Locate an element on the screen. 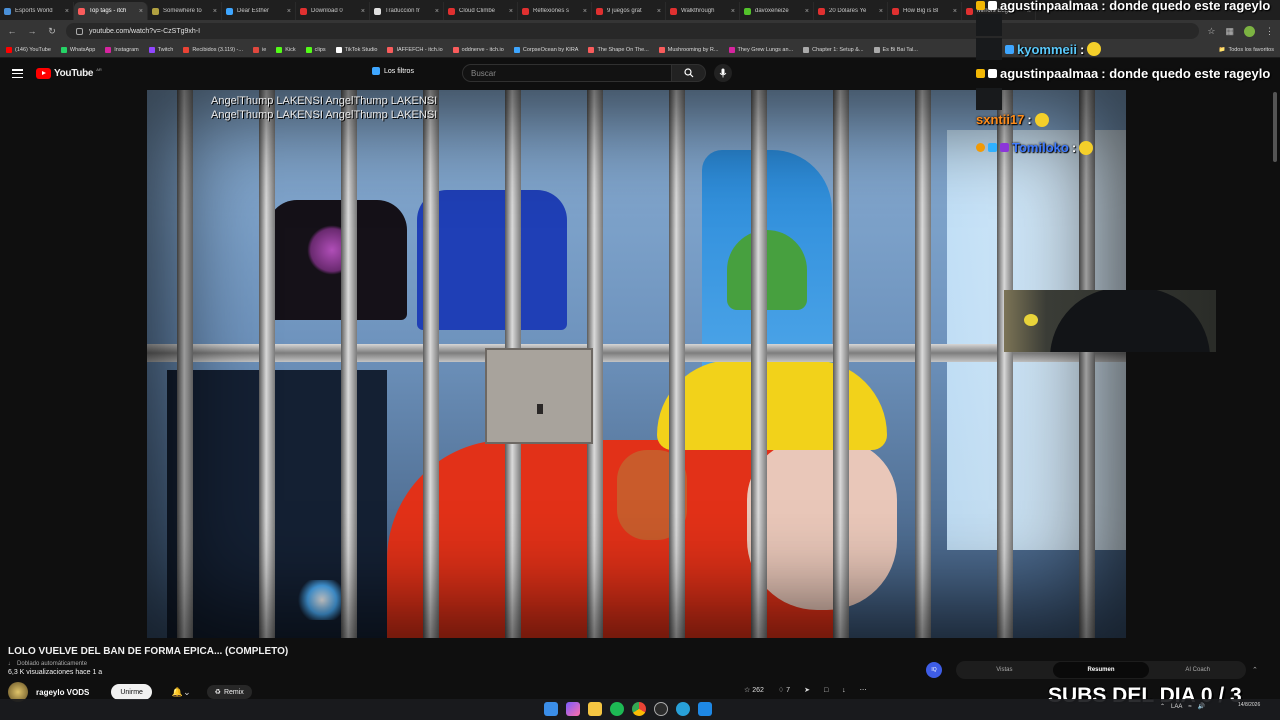 Image resolution: width=1280 pixels, height=720 pixels. bookmark-label: Twitch is located at coordinates (165, 49).